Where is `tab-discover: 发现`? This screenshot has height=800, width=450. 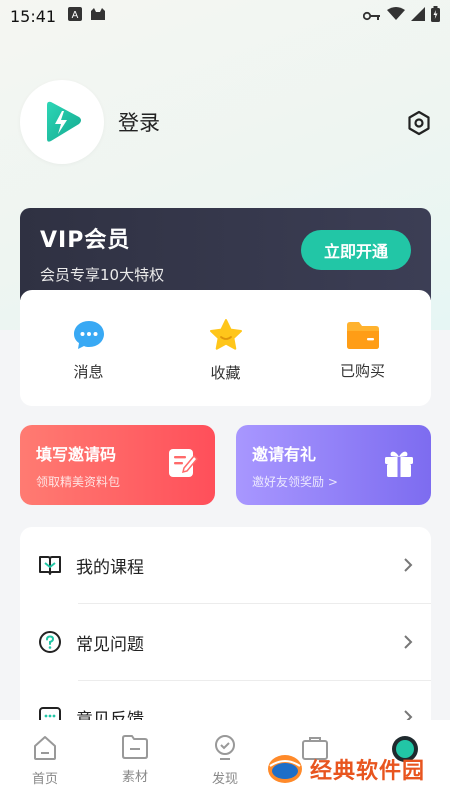
tab-discover: 发现 is located at coordinates (225, 760).